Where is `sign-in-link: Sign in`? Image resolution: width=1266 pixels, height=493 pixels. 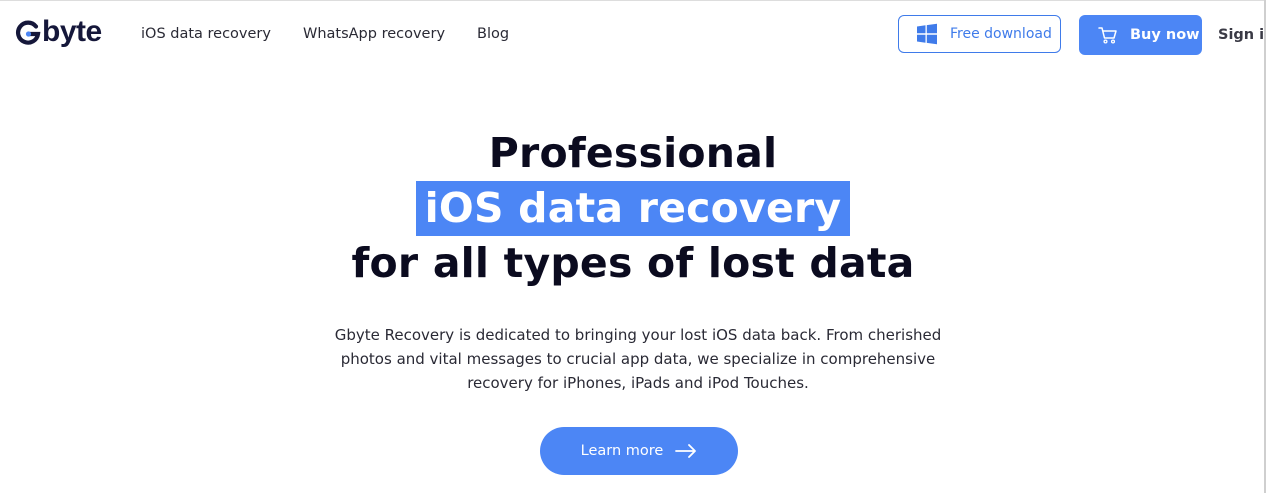 sign-in-link: Sign in is located at coordinates (1242, 35).